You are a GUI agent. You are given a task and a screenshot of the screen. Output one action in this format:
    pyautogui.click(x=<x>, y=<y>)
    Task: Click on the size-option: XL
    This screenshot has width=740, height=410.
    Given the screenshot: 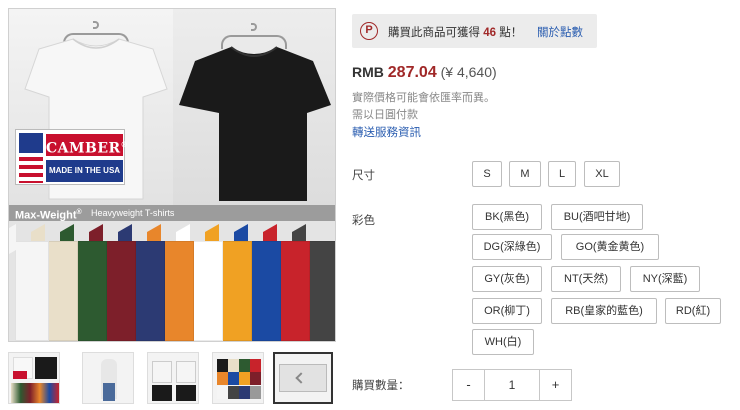 What is the action you would take?
    pyautogui.click(x=602, y=174)
    